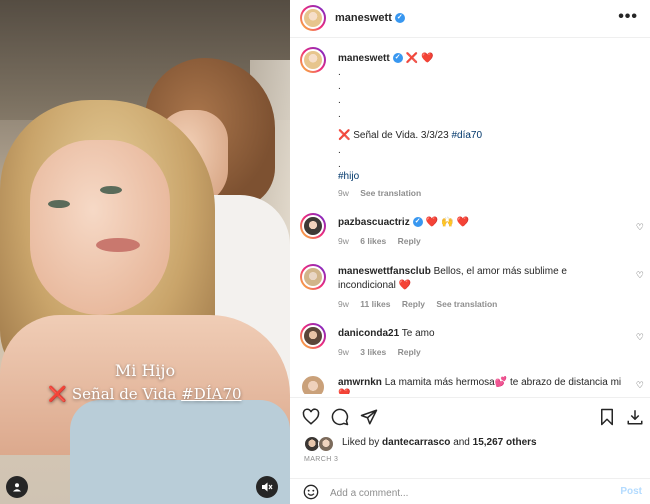 This screenshot has height=504, width=650. What do you see at coordinates (311, 492) in the screenshot?
I see `emoji-icon` at bounding box center [311, 492].